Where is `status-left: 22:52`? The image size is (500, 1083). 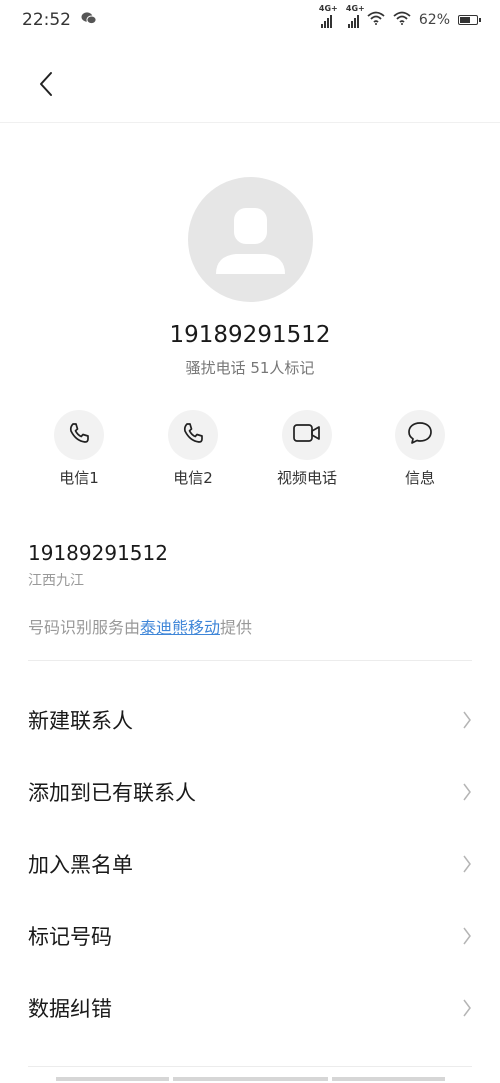
status-left: 22:52 is located at coordinates (59, 20).